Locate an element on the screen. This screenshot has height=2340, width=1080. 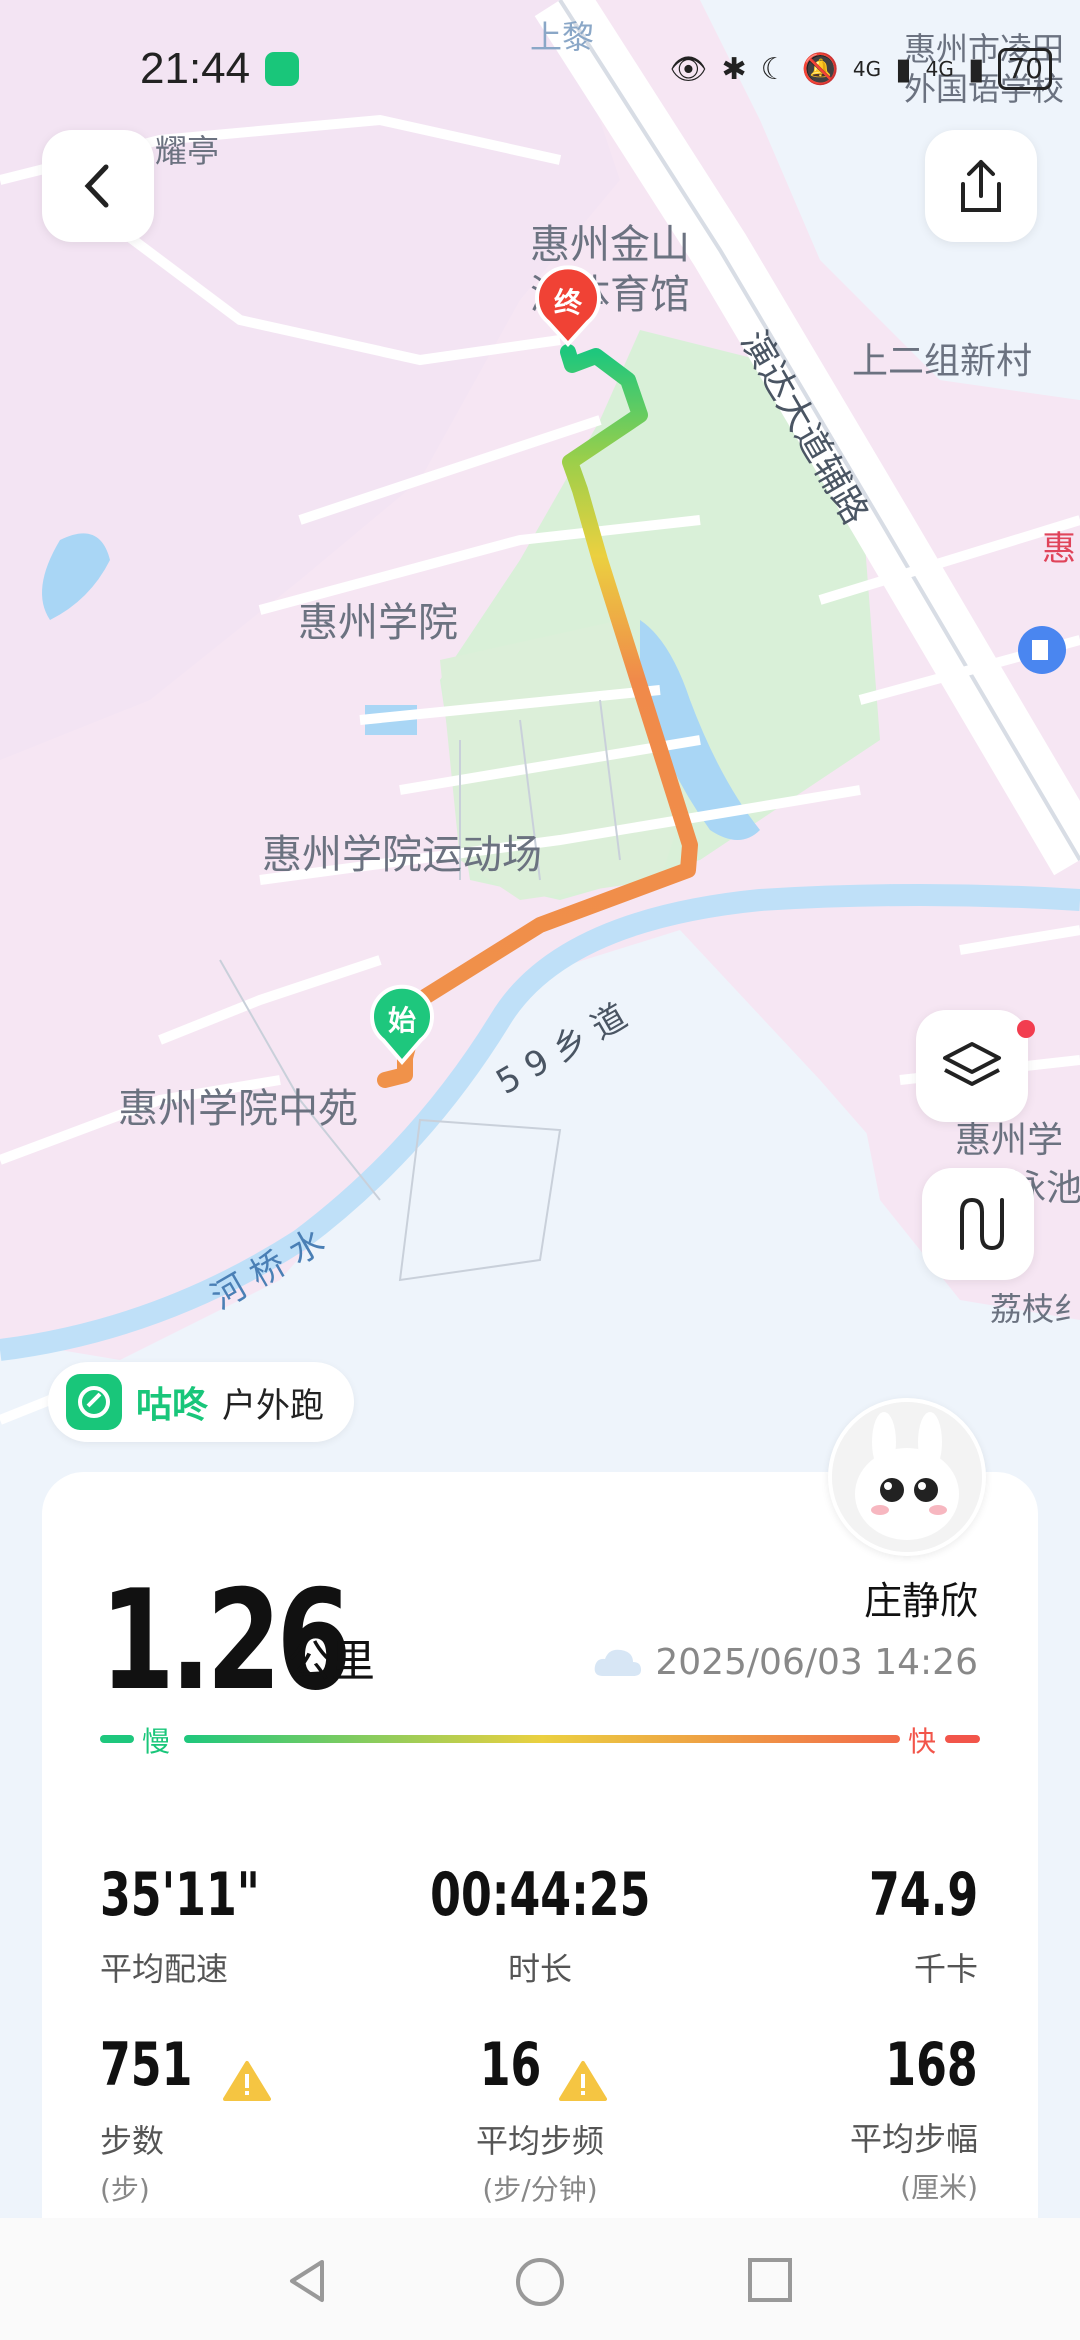
avatar is located at coordinates (907, 1477).